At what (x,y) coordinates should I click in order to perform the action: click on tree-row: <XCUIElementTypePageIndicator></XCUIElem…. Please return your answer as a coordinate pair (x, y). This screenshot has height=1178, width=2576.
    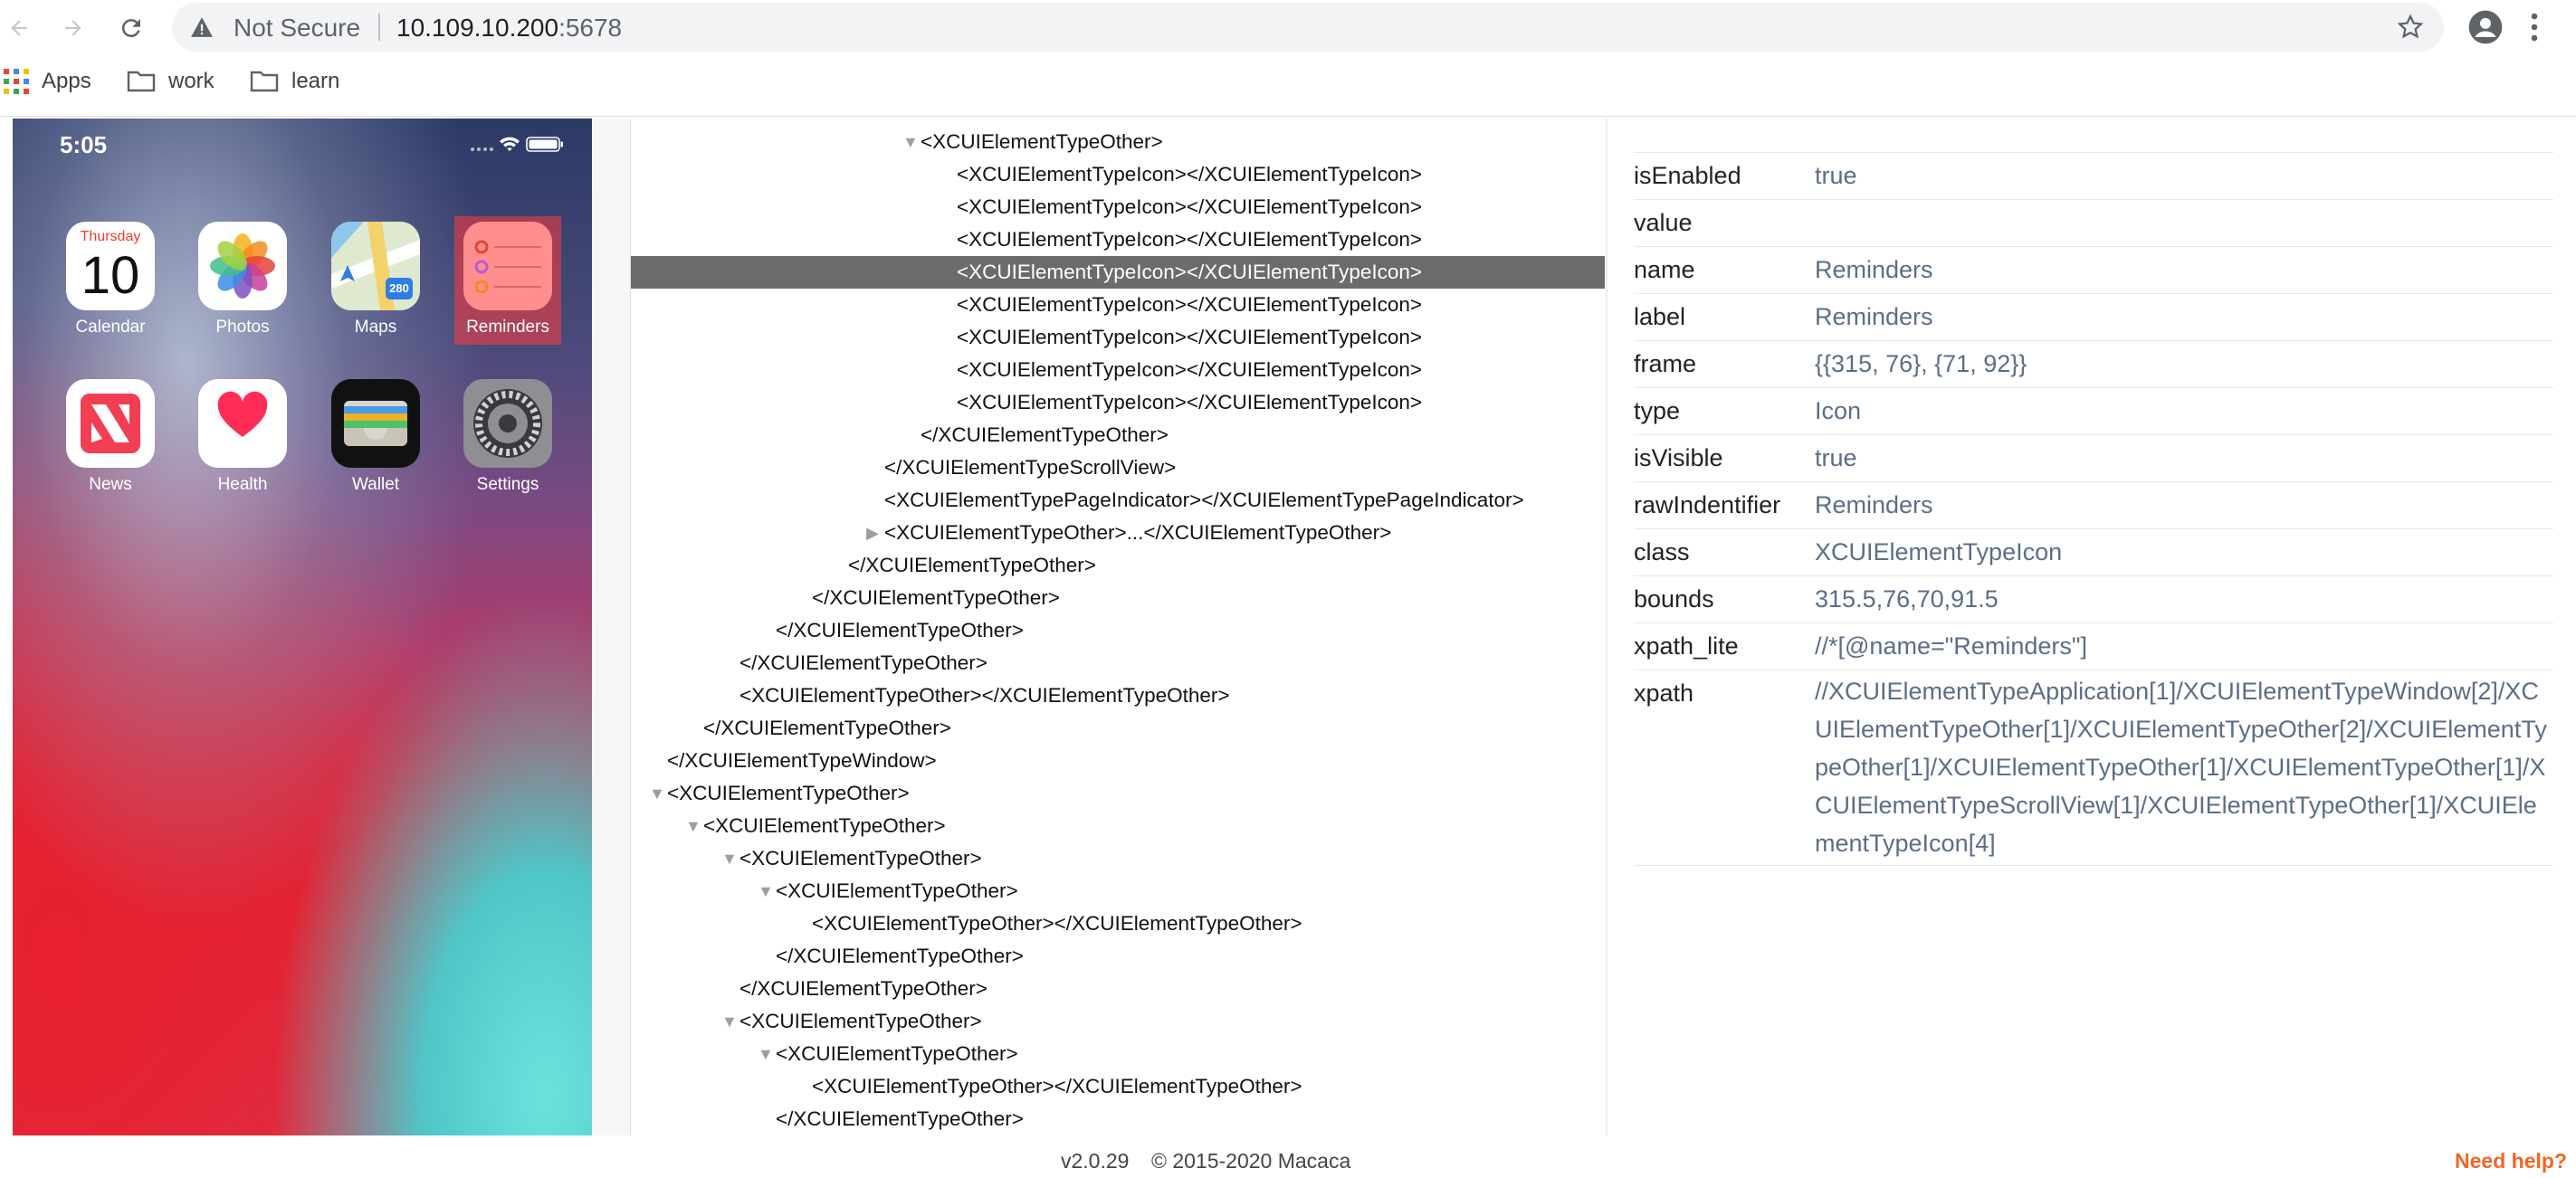
    Looking at the image, I should click on (1118, 501).